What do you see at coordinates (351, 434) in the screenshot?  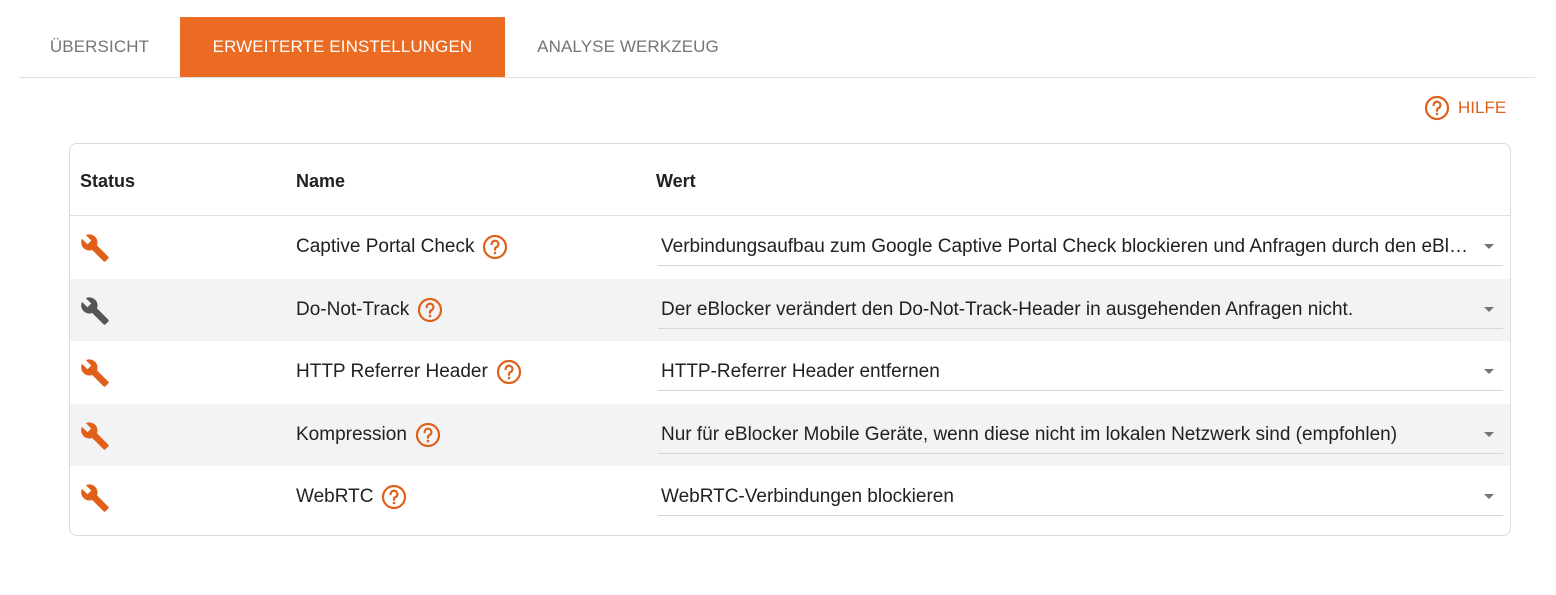 I see `setting-name-label: Kompression` at bounding box center [351, 434].